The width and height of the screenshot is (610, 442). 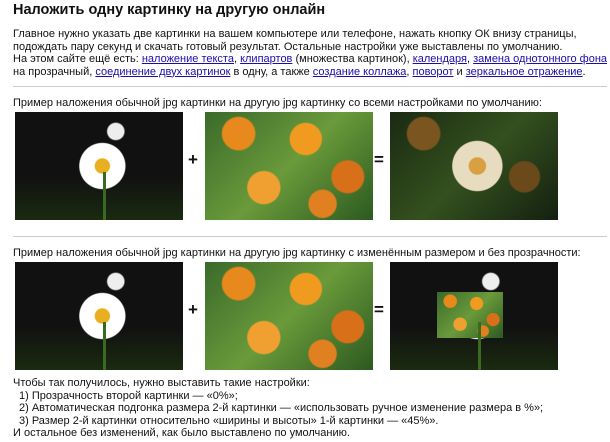 What do you see at coordinates (540, 59) in the screenshot?
I see `link-background-replace: замена однотонного фона` at bounding box center [540, 59].